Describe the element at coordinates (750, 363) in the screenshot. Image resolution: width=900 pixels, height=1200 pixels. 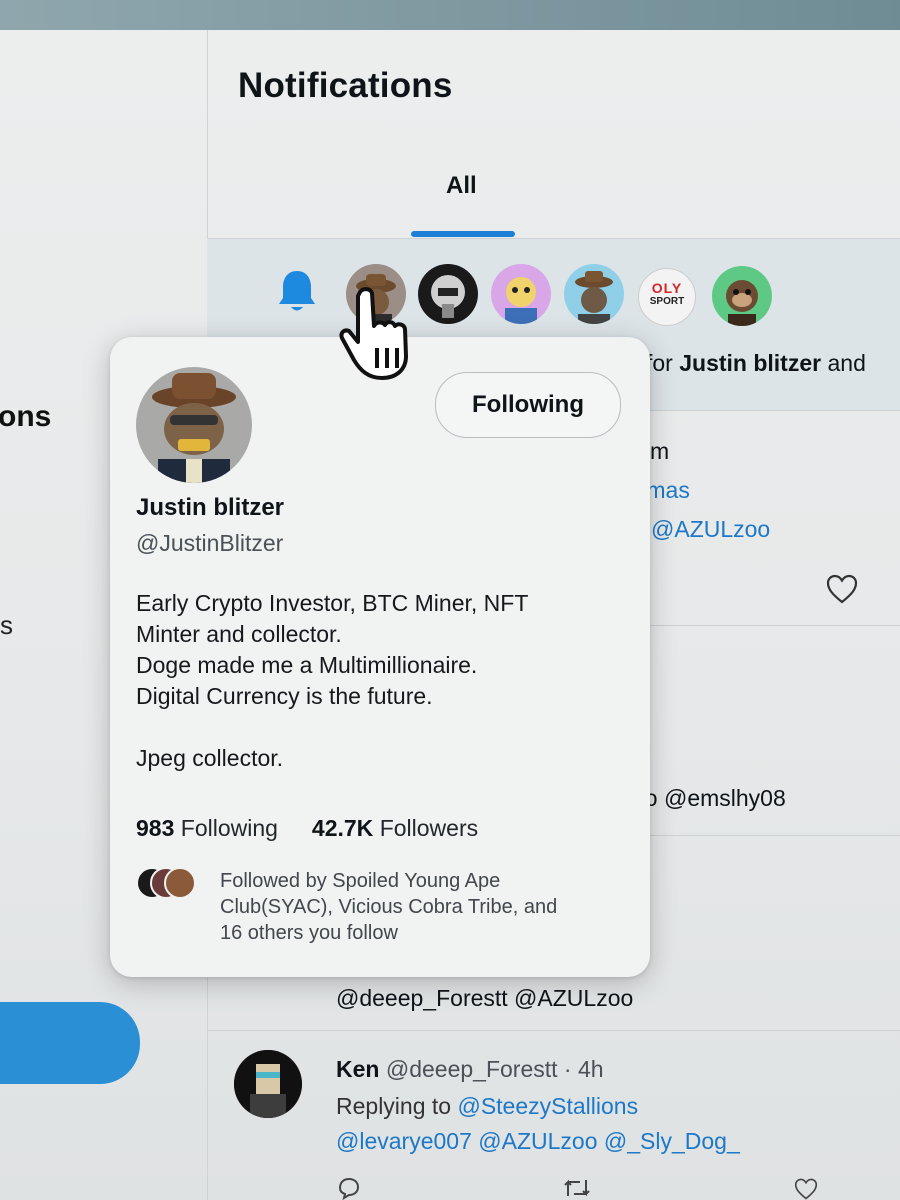
I see `notification-user-name: Justin blitzer` at that location.